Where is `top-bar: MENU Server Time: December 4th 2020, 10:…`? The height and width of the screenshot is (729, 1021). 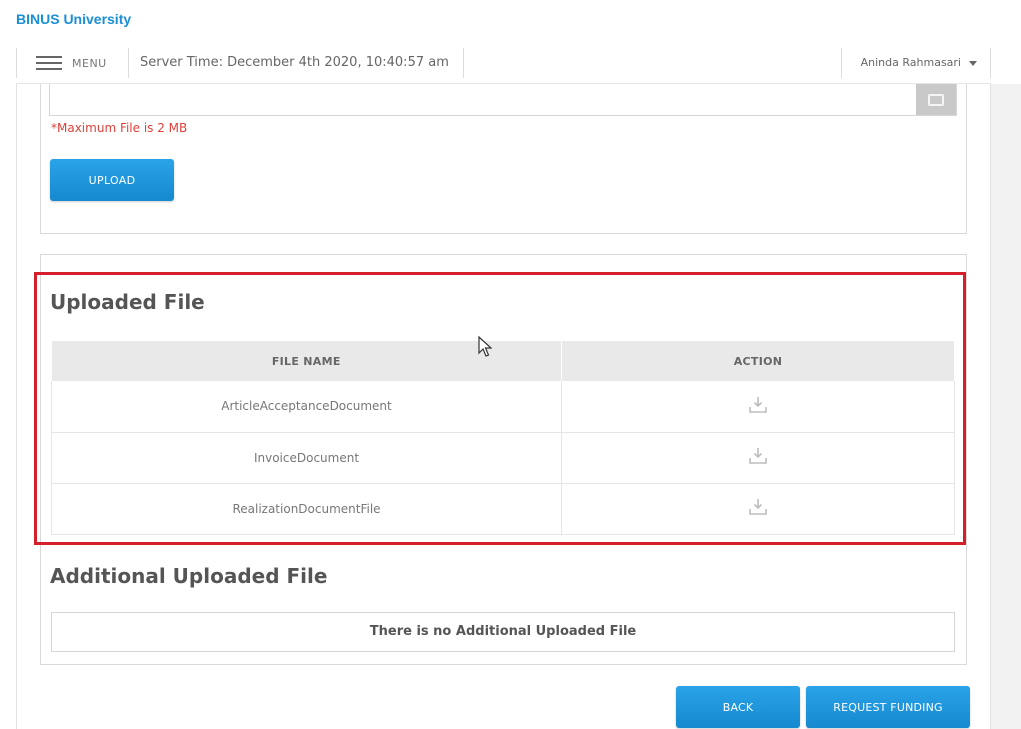
top-bar: MENU Server Time: December 4th 2020, 10:… is located at coordinates (503, 63).